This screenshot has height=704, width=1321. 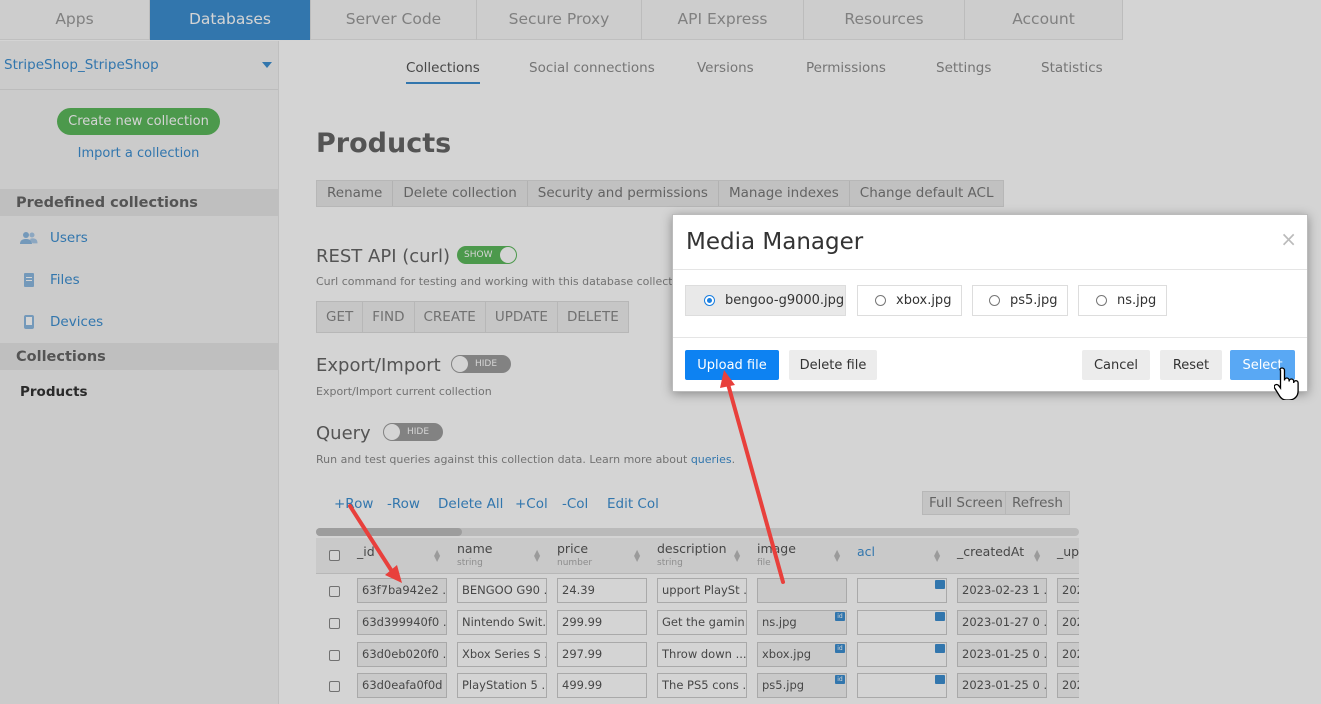 What do you see at coordinates (833, 365) in the screenshot?
I see `delete-file-button: Delete file` at bounding box center [833, 365].